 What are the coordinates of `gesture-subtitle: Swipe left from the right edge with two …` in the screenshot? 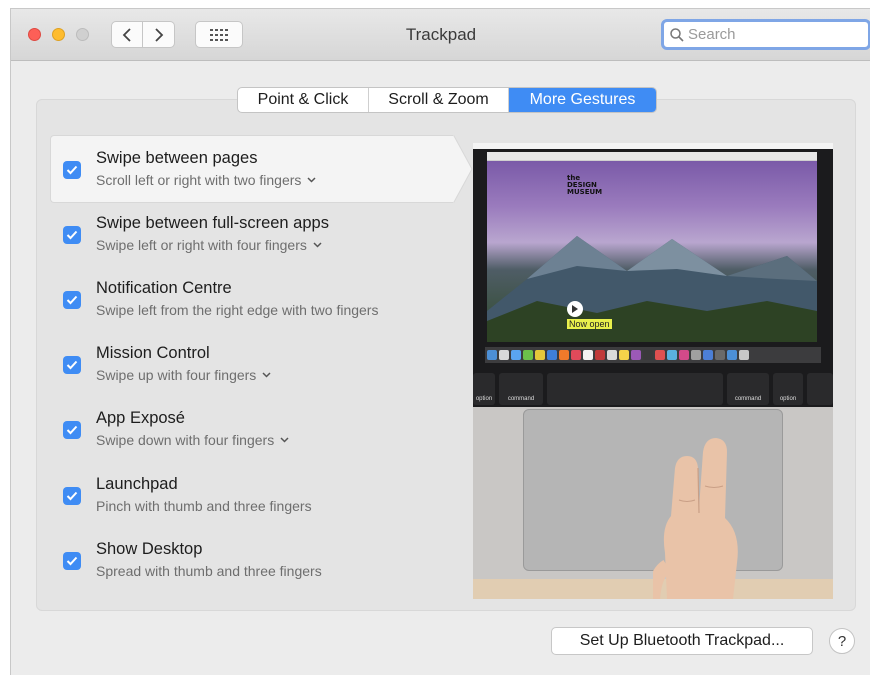 It's located at (237, 310).